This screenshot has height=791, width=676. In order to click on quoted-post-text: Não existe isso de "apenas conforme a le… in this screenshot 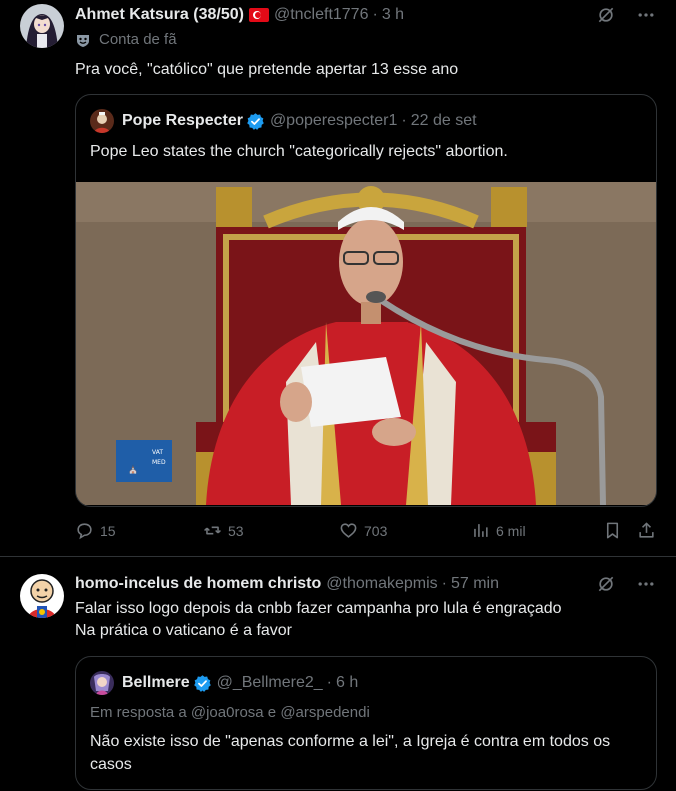, I will do `click(350, 753)`.